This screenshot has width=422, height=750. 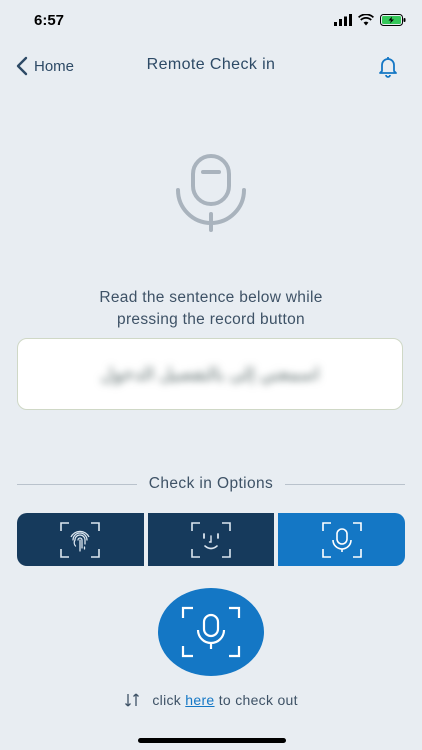 I want to click on check-in-options, so click(x=211, y=539).